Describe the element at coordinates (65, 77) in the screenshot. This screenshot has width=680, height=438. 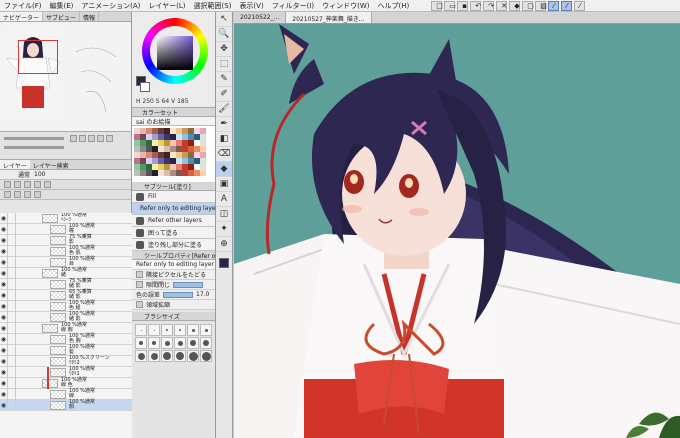
I see `navigator-panel` at that location.